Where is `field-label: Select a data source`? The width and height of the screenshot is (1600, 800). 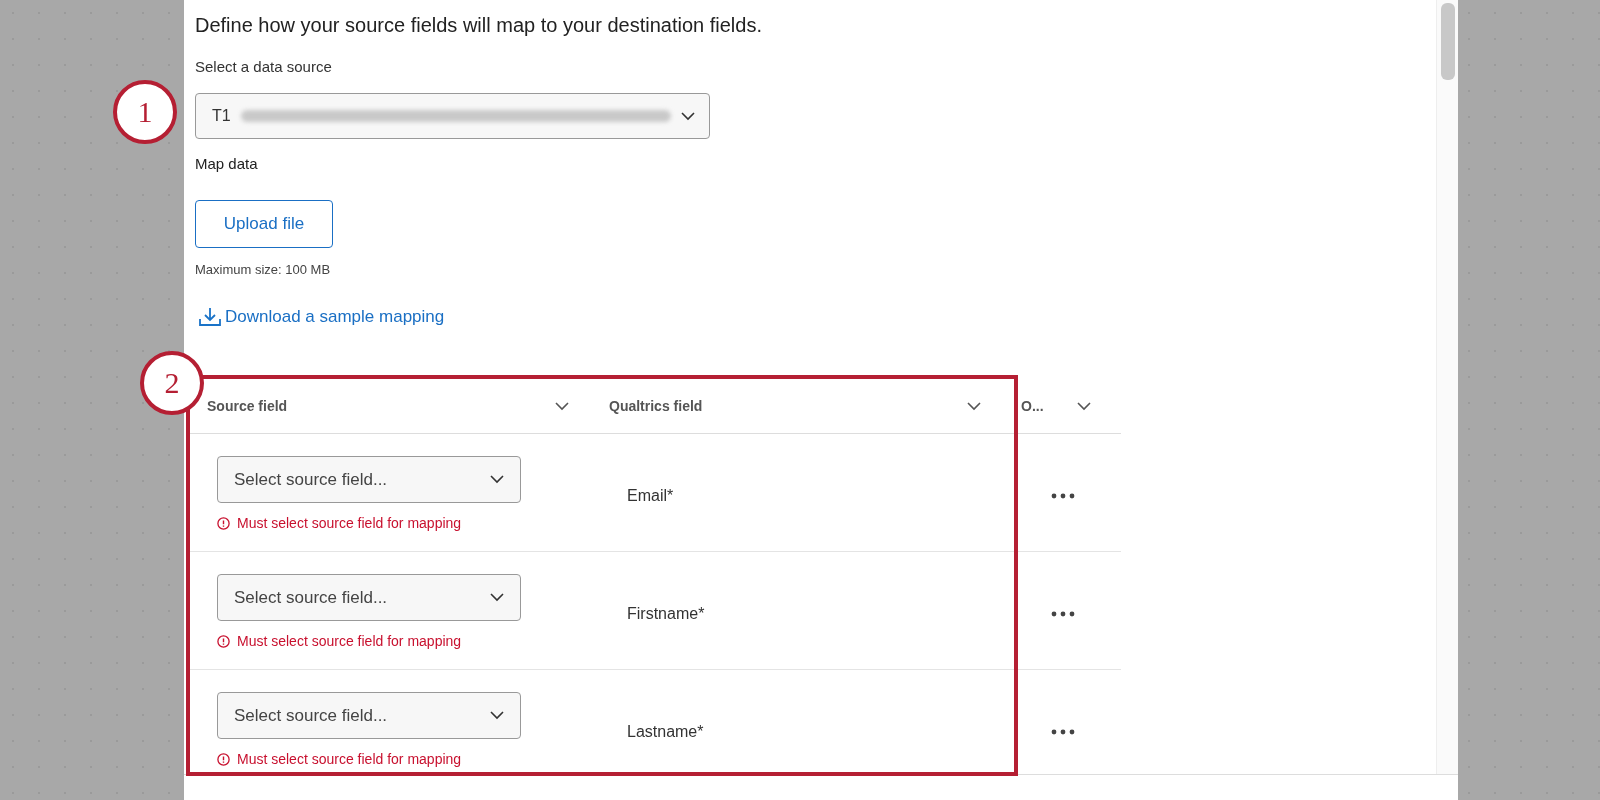 field-label: Select a data source is located at coordinates (264, 66).